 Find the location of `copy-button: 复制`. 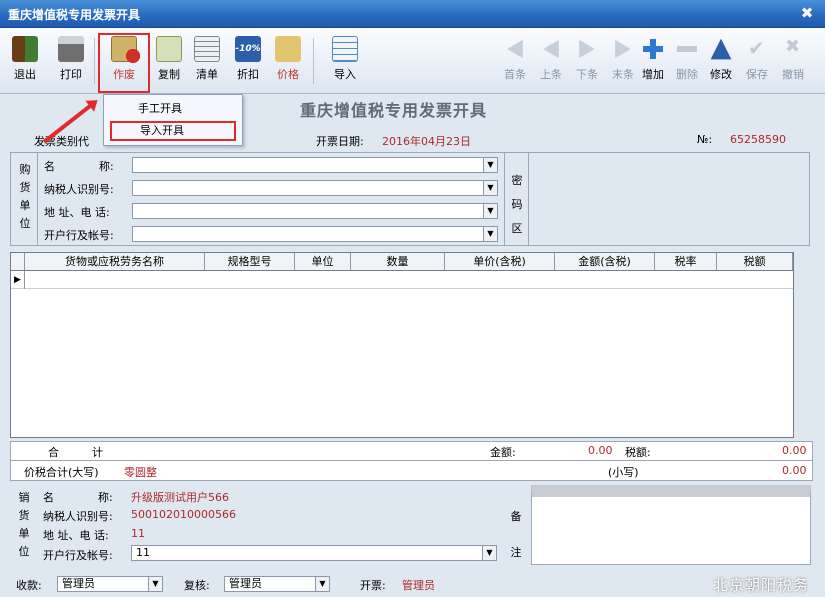

copy-button: 复制 is located at coordinates (169, 59).